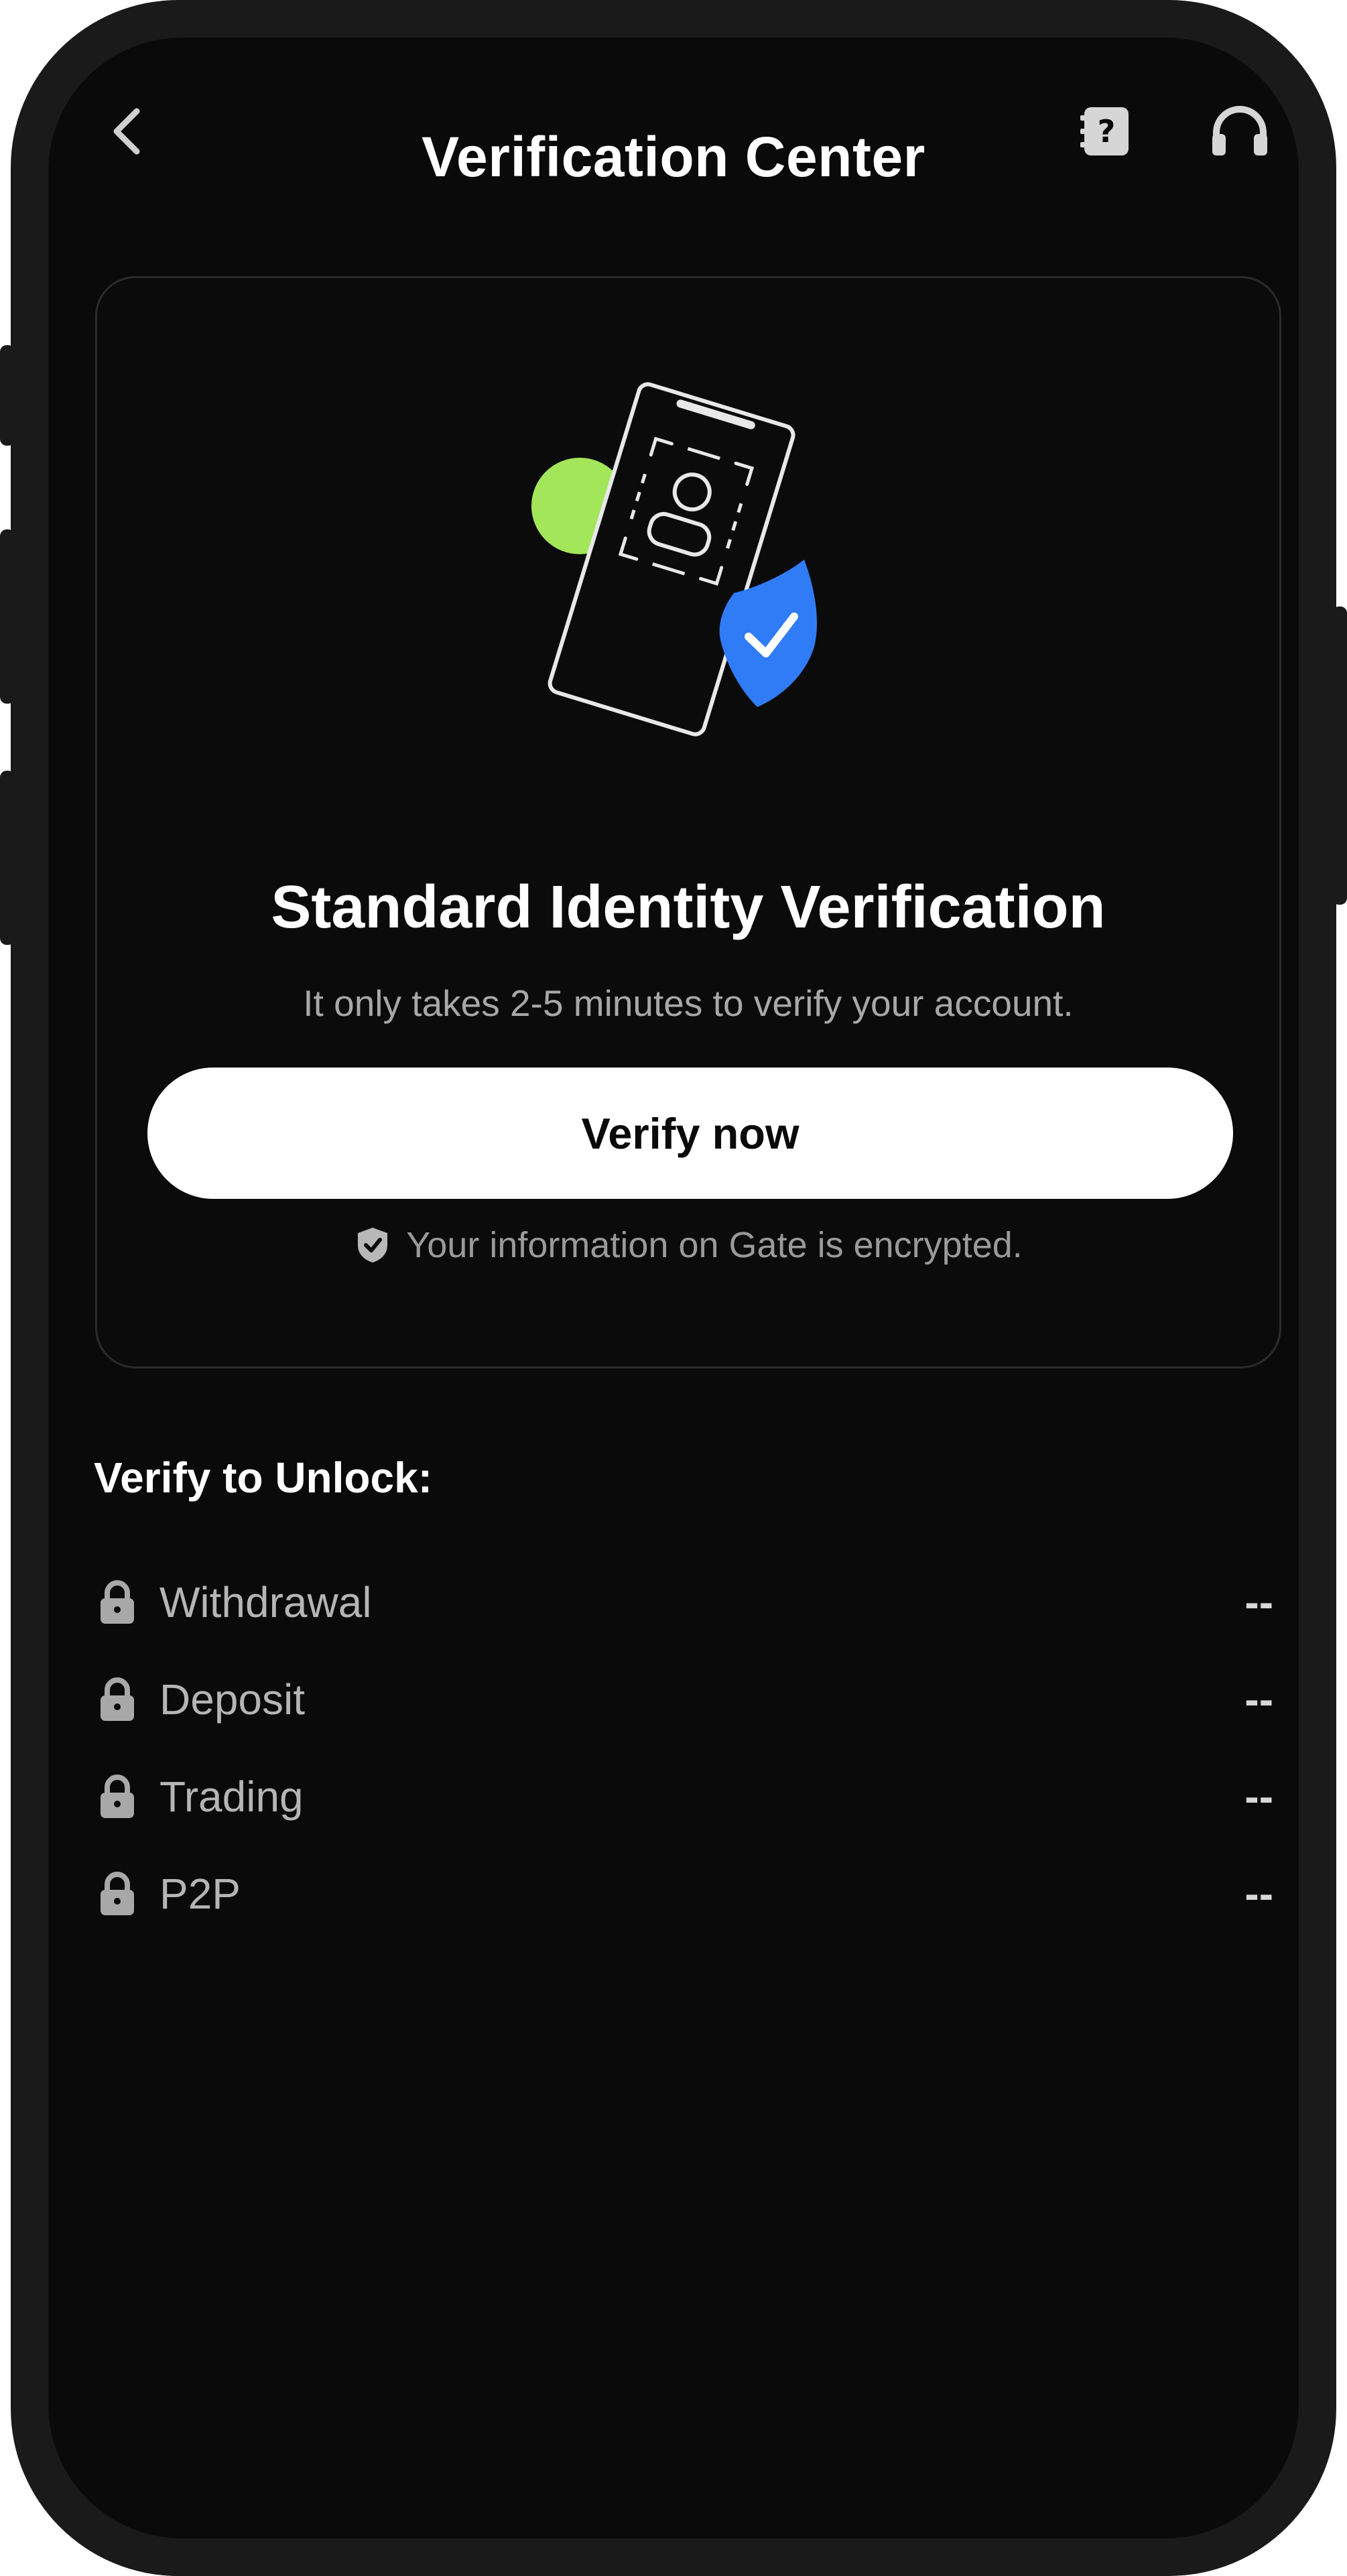  I want to click on headset-icon, so click(1239, 130).